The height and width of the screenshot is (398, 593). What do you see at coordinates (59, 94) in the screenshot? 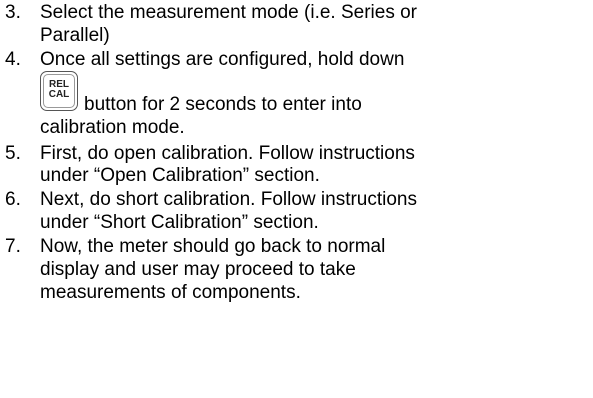
I see `button-label-cal: CAL` at bounding box center [59, 94].